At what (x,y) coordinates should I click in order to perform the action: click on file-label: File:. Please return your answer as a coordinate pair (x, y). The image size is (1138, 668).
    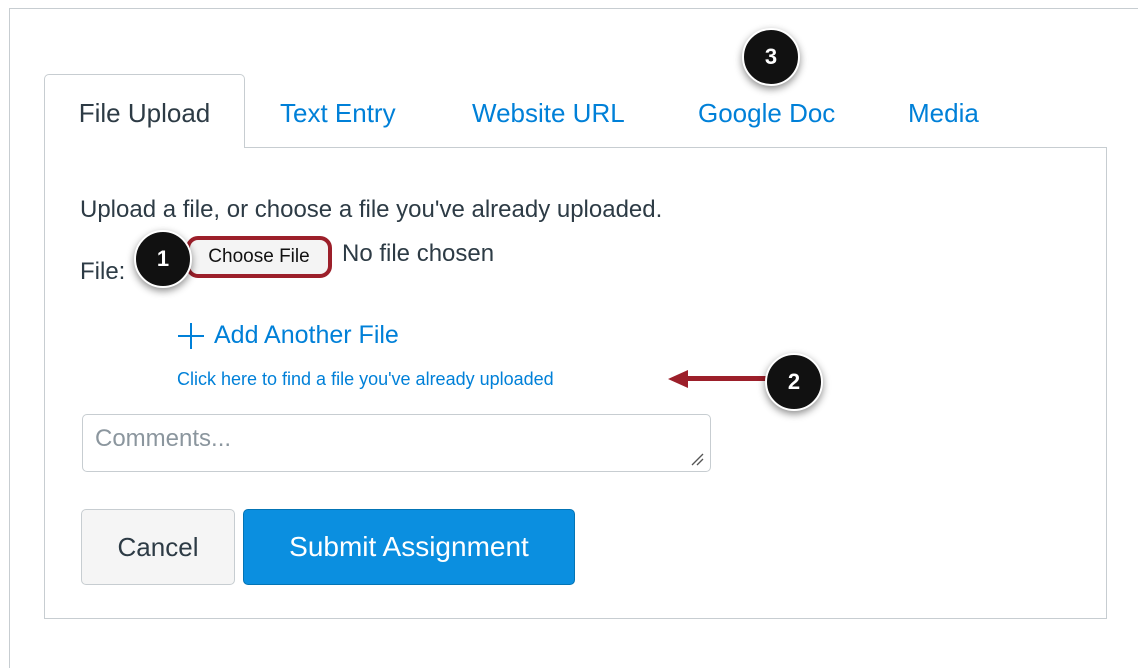
    Looking at the image, I should click on (103, 271).